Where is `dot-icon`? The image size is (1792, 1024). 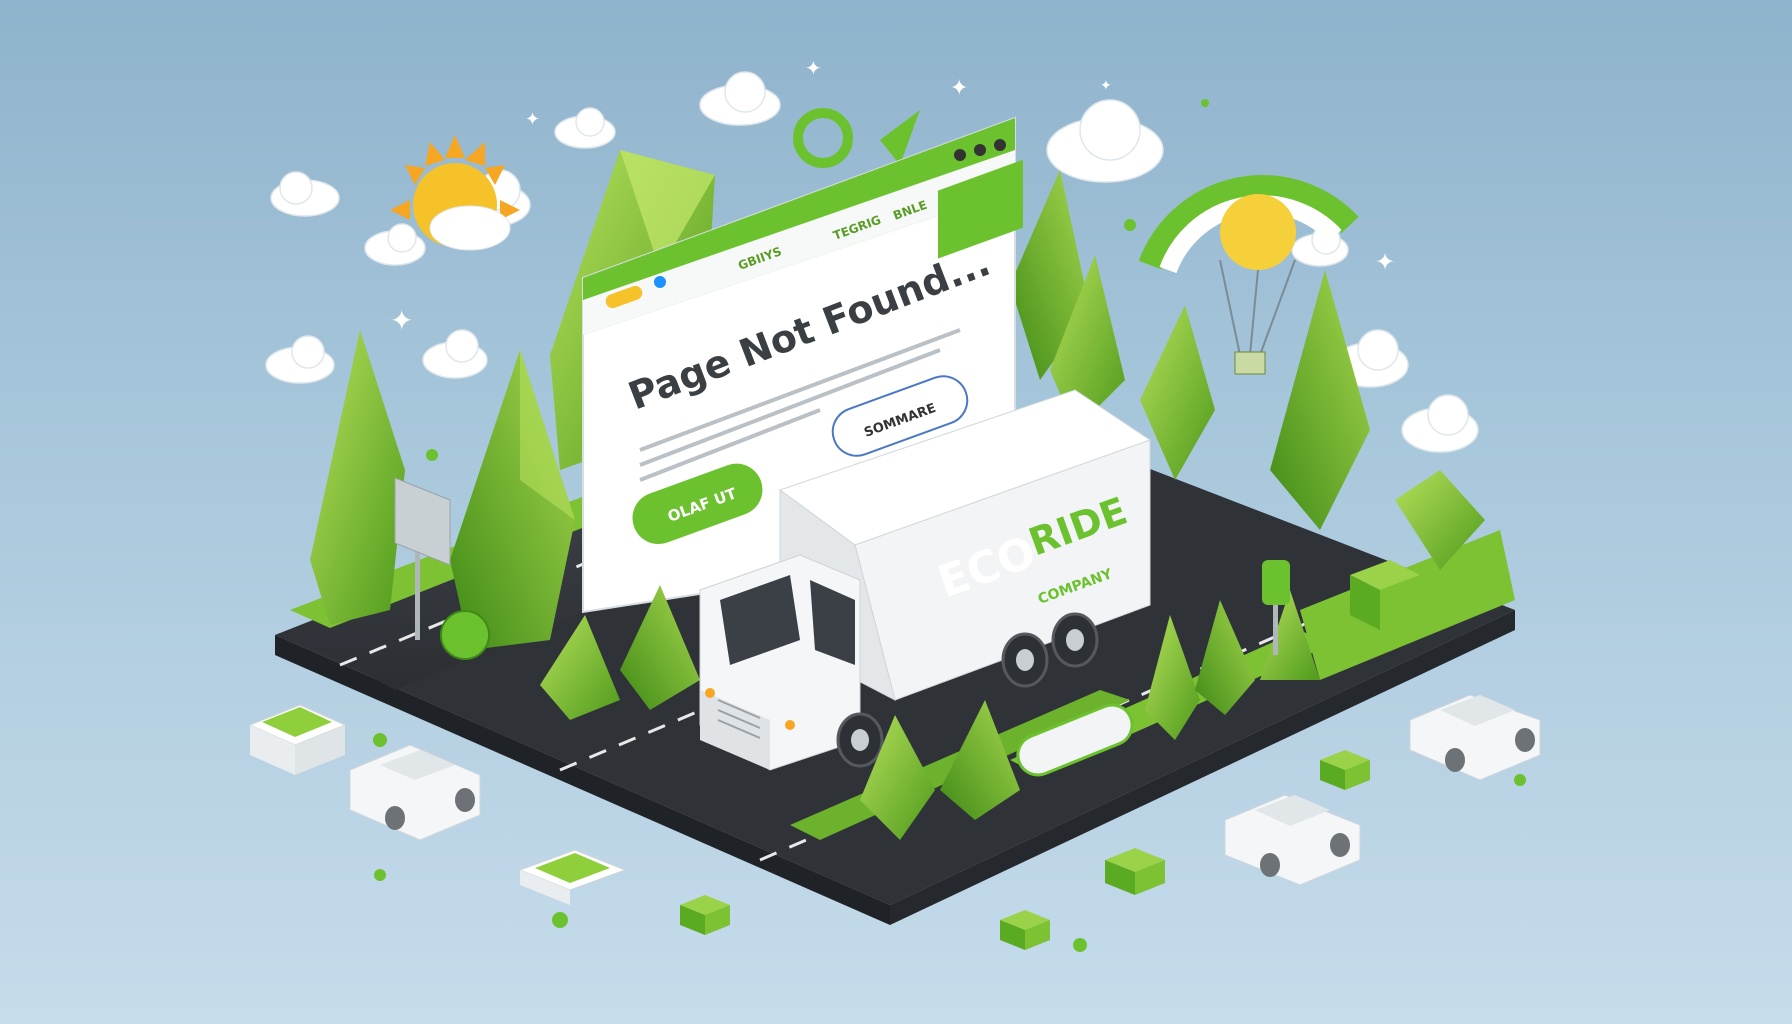 dot-icon is located at coordinates (660, 282).